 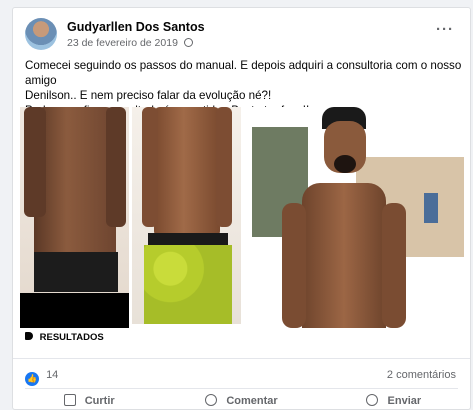 I want to click on avatar, so click(x=41, y=34).